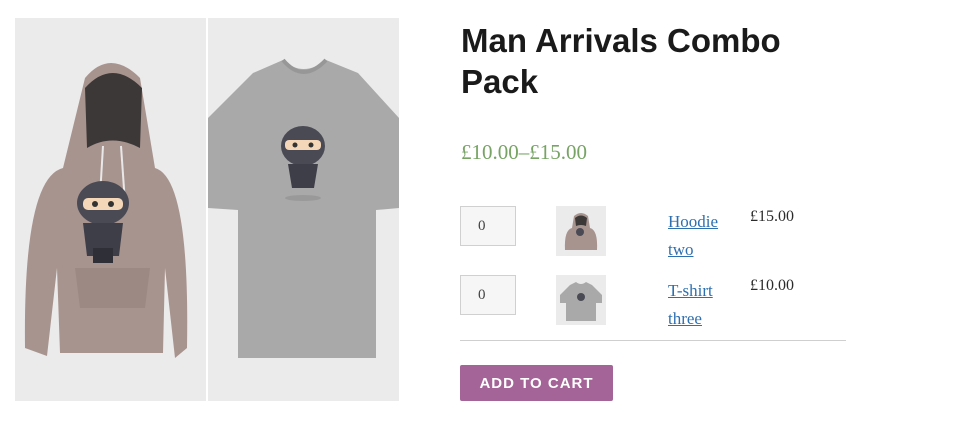 Image resolution: width=976 pixels, height=422 pixels. Describe the element at coordinates (536, 383) in the screenshot. I see `add-to-cart-button: ADD TO CART` at that location.